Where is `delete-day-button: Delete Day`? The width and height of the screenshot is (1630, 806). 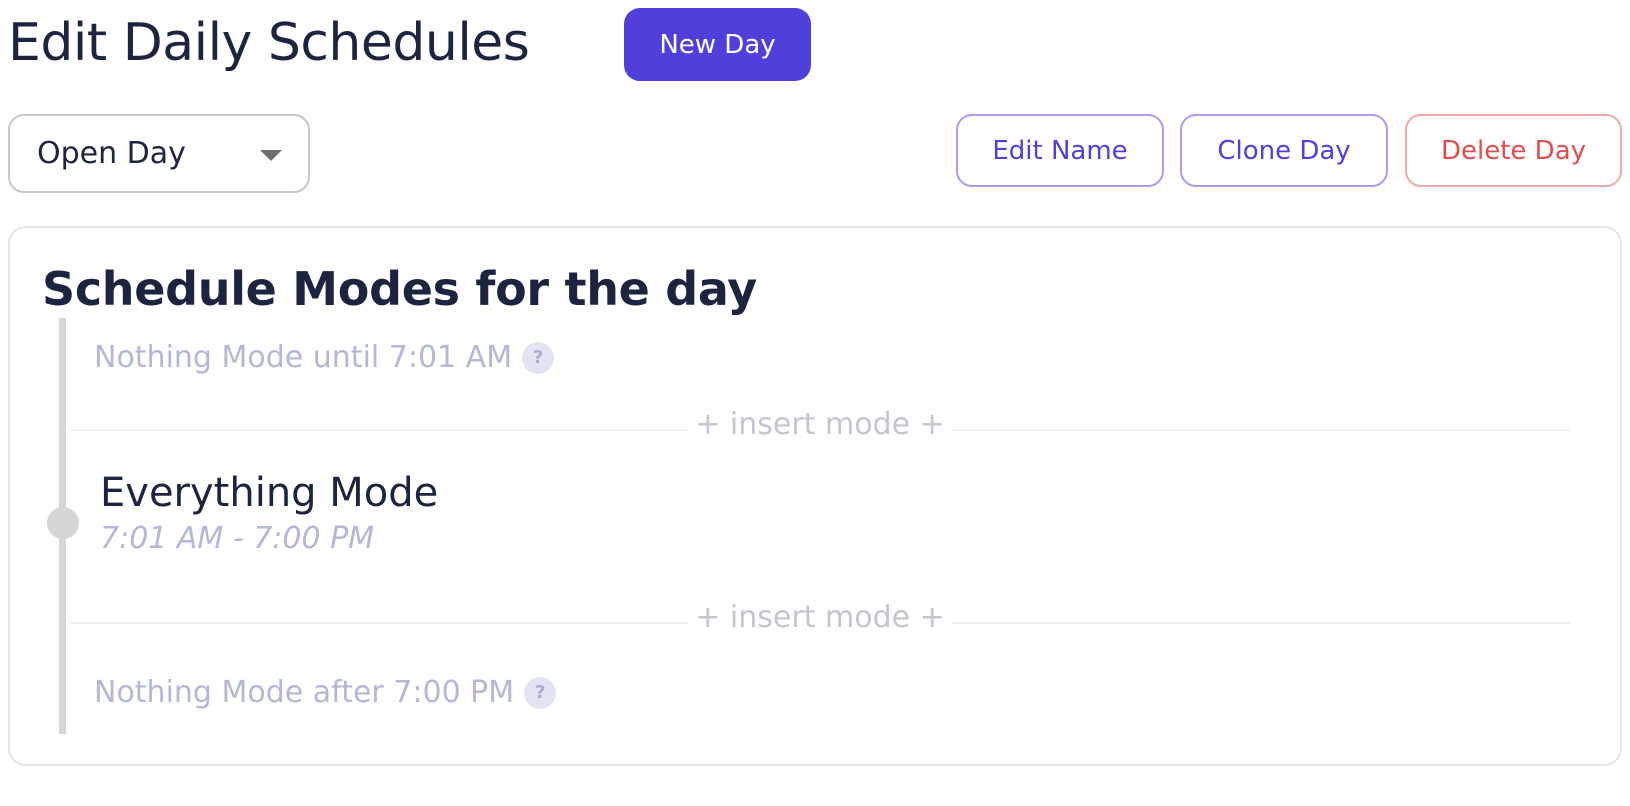 delete-day-button: Delete Day is located at coordinates (1513, 150).